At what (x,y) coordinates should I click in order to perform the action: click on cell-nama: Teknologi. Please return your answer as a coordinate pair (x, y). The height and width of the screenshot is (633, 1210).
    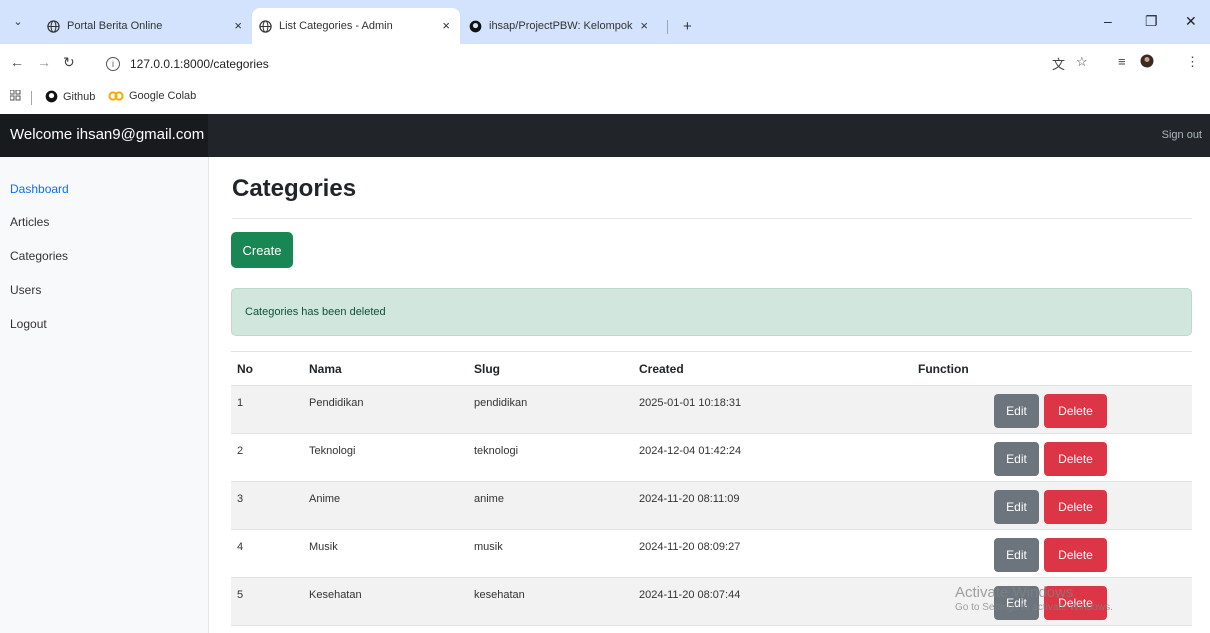
    Looking at the image, I should click on (332, 451).